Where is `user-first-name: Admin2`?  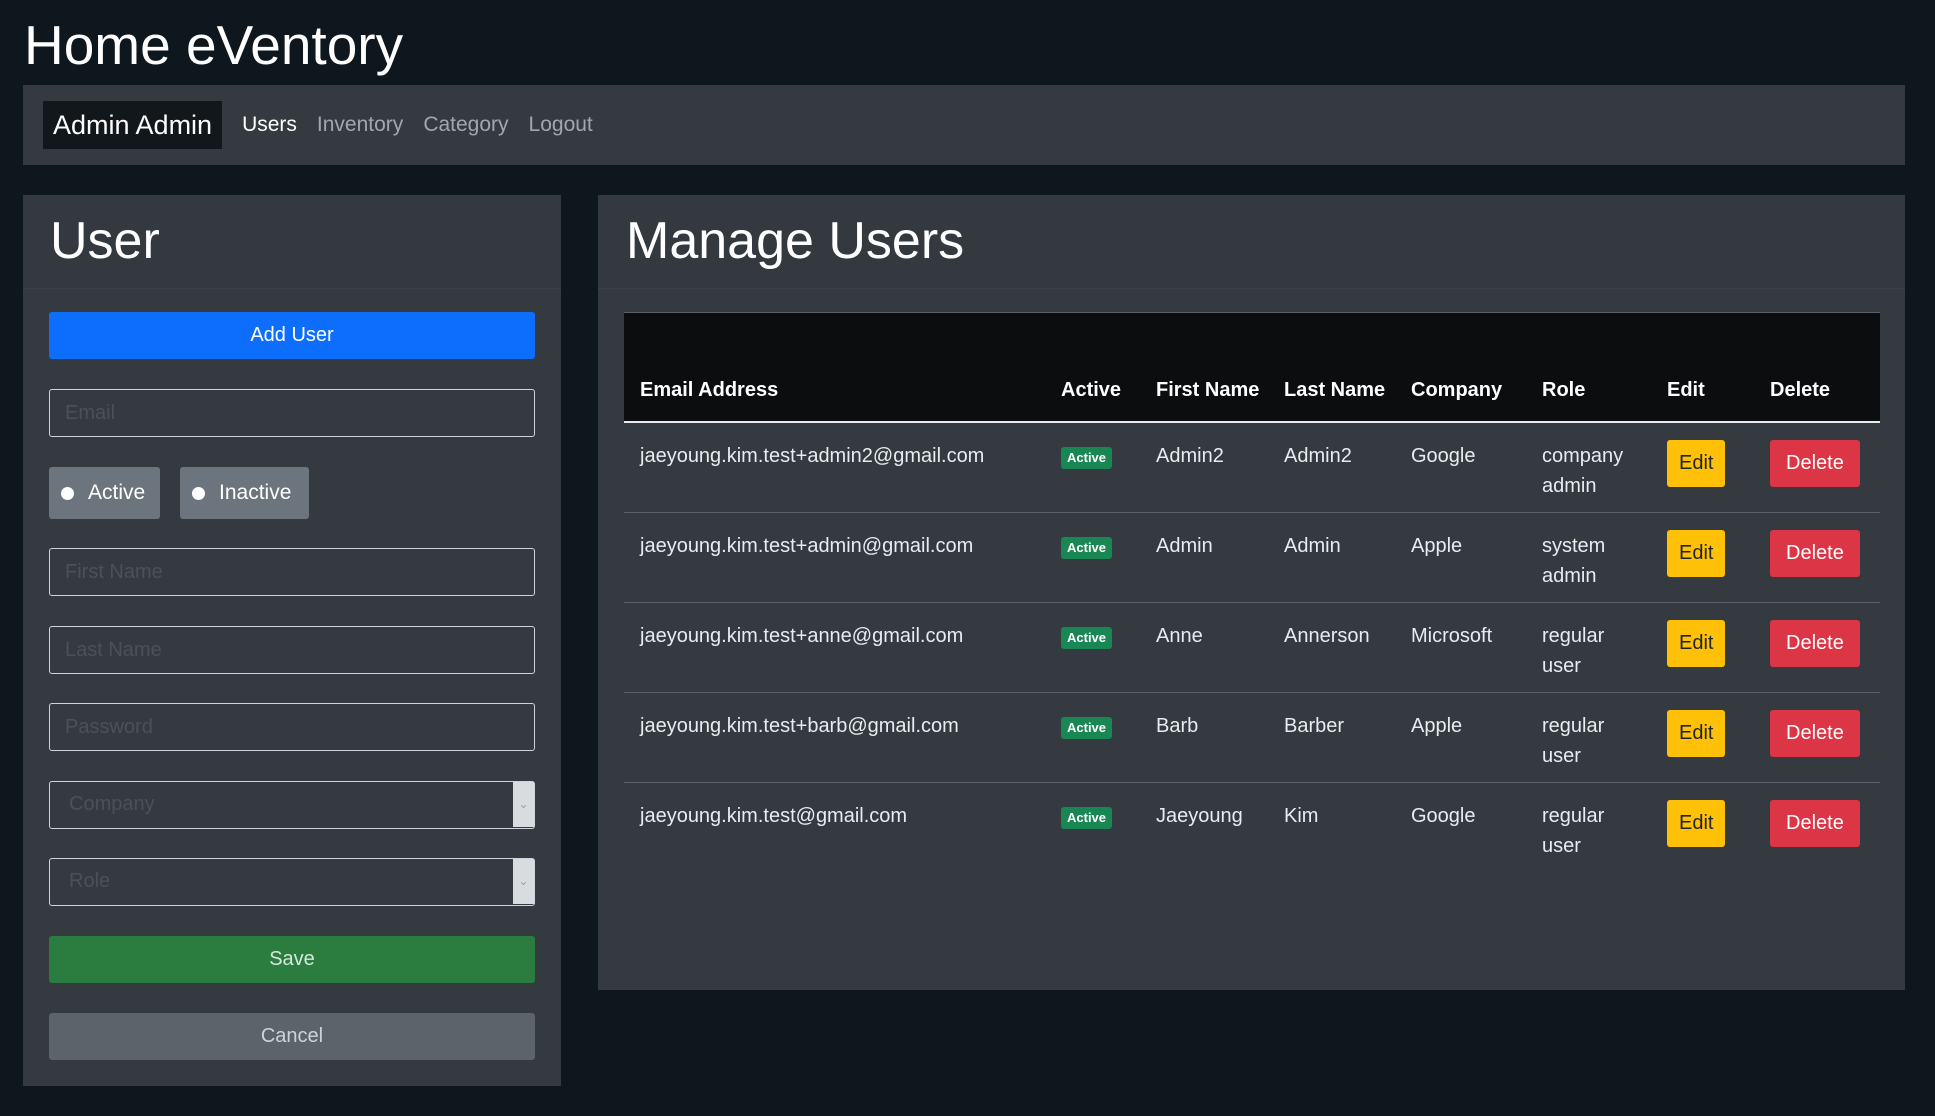 user-first-name: Admin2 is located at coordinates (1204, 467).